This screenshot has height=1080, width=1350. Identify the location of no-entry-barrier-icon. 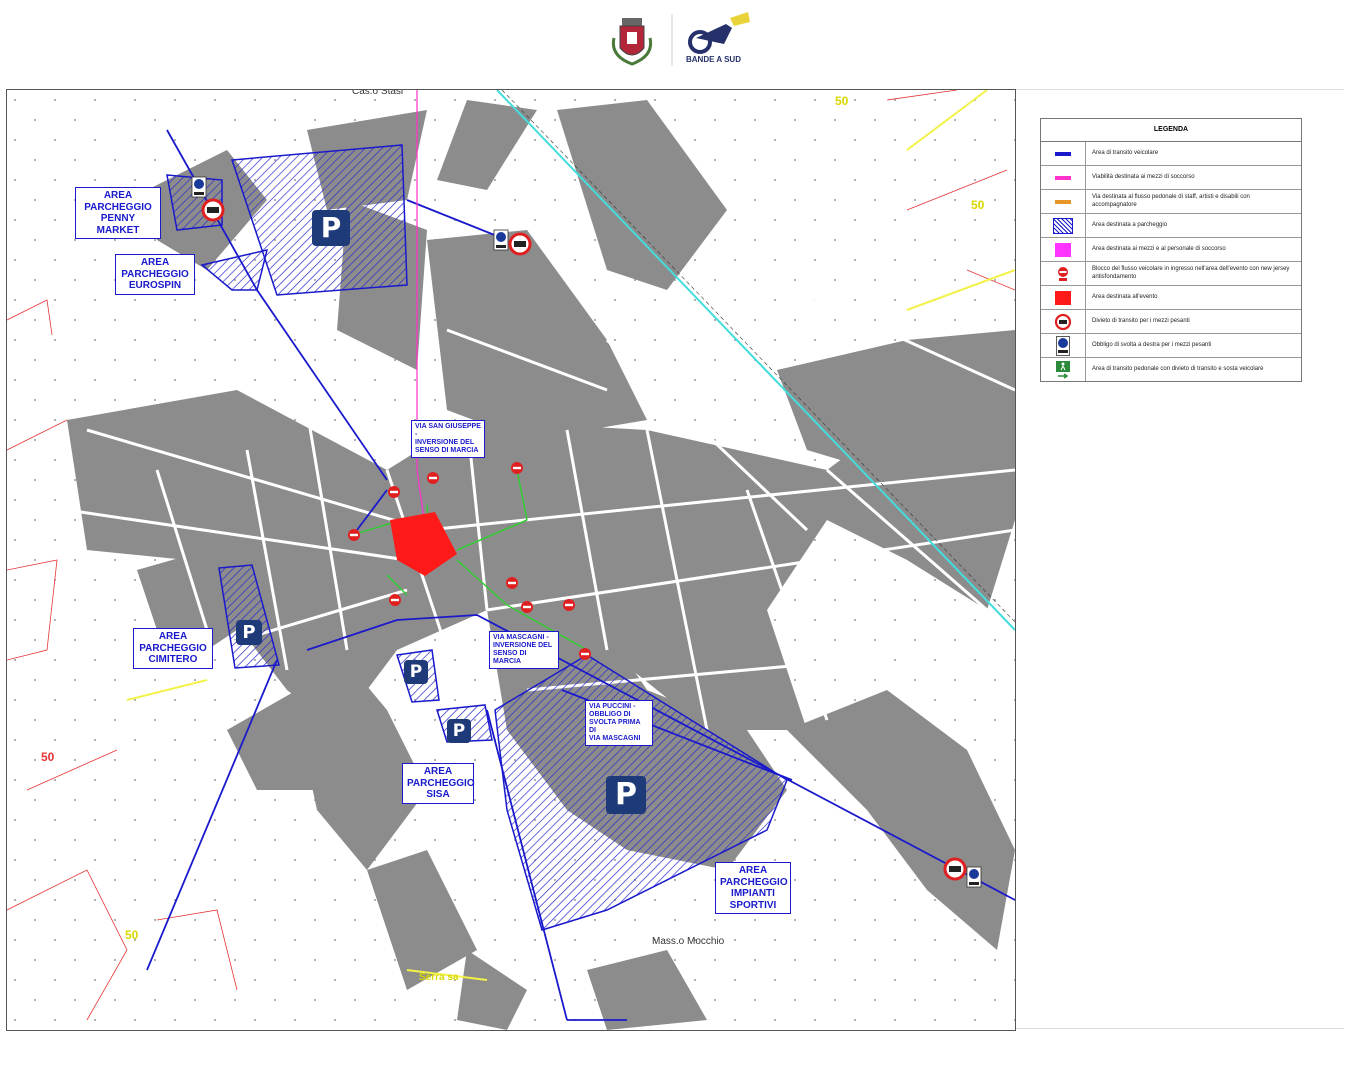
(1063, 273).